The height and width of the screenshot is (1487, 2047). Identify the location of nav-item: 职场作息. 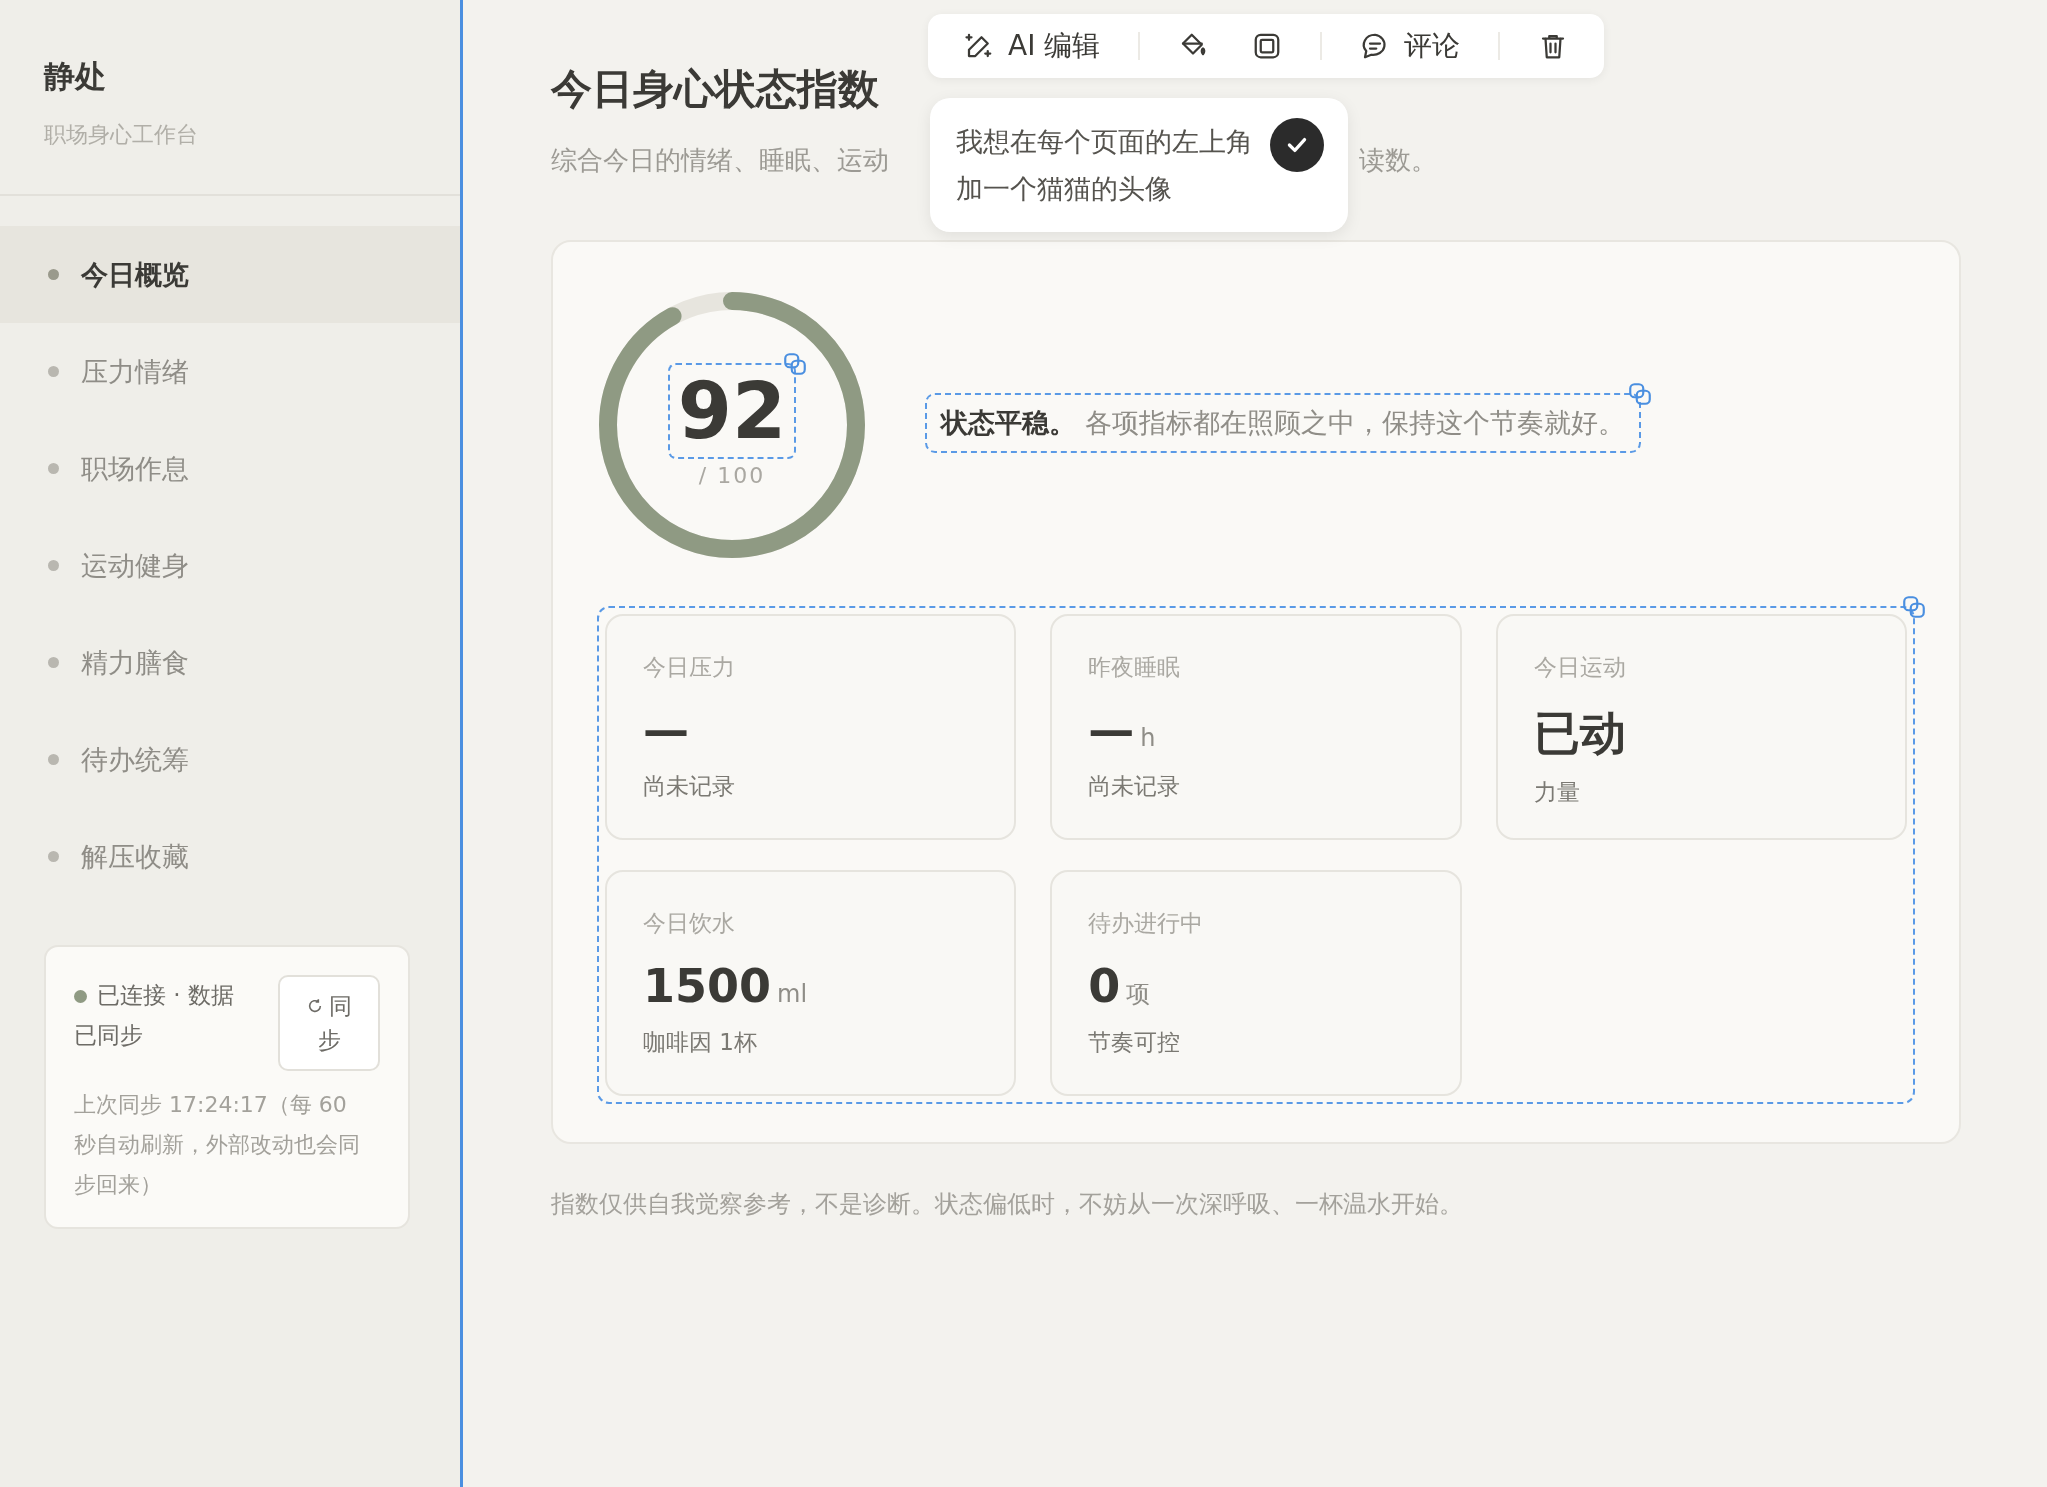
(230, 468).